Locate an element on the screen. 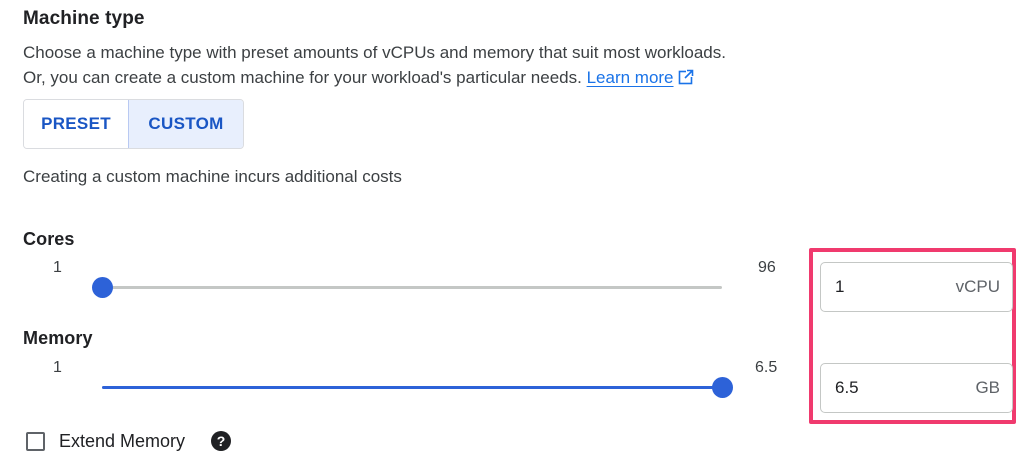 This screenshot has height=471, width=1024. custom-button: CUSTOM is located at coordinates (185, 124).